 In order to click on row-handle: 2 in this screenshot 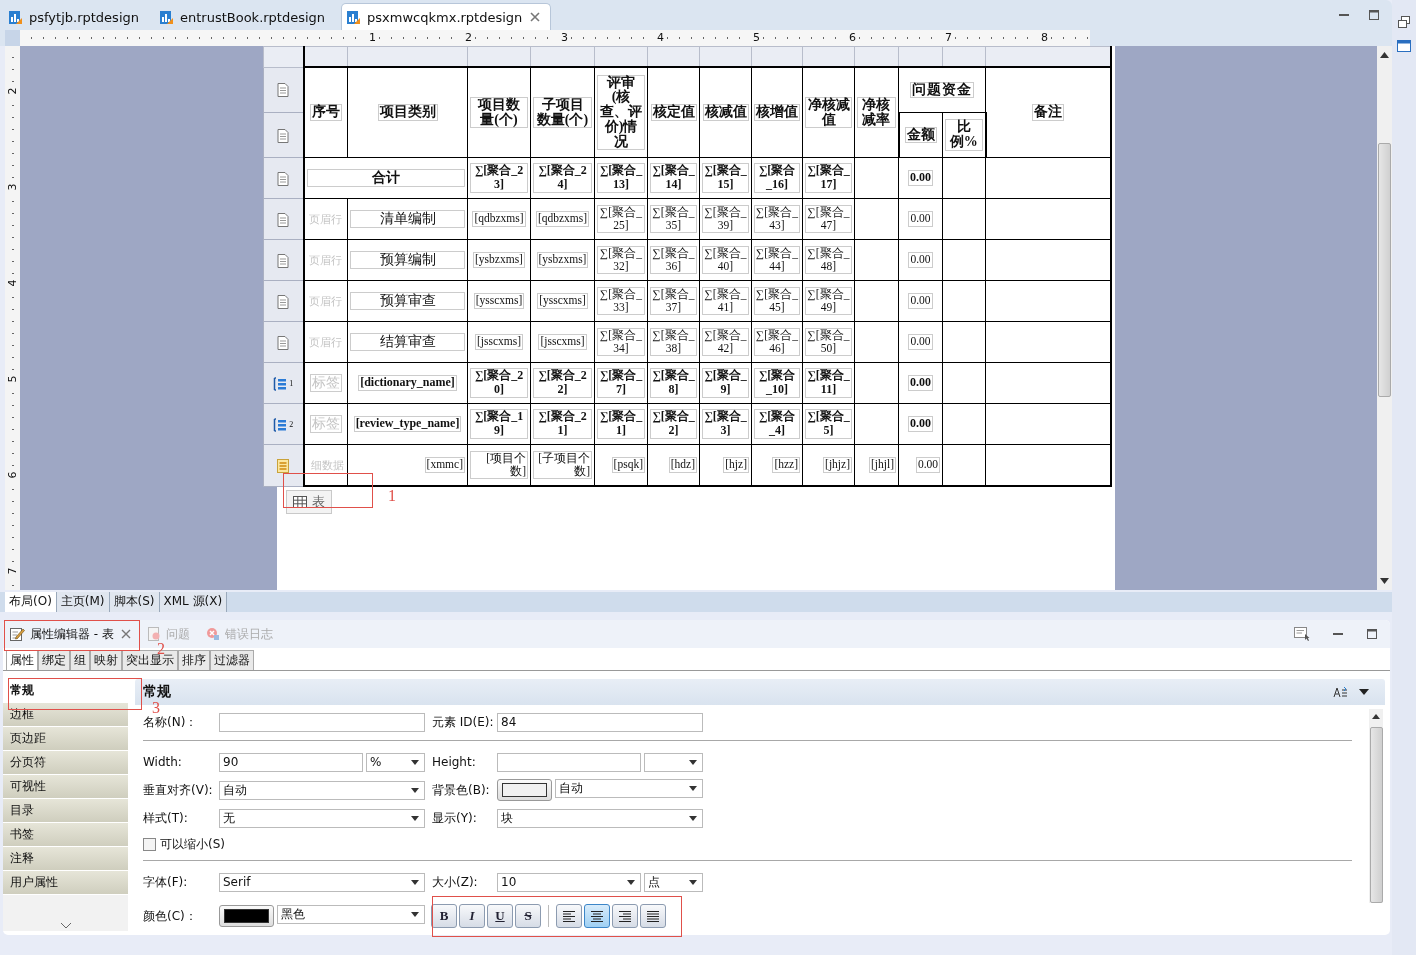, I will do `click(283, 424)`.